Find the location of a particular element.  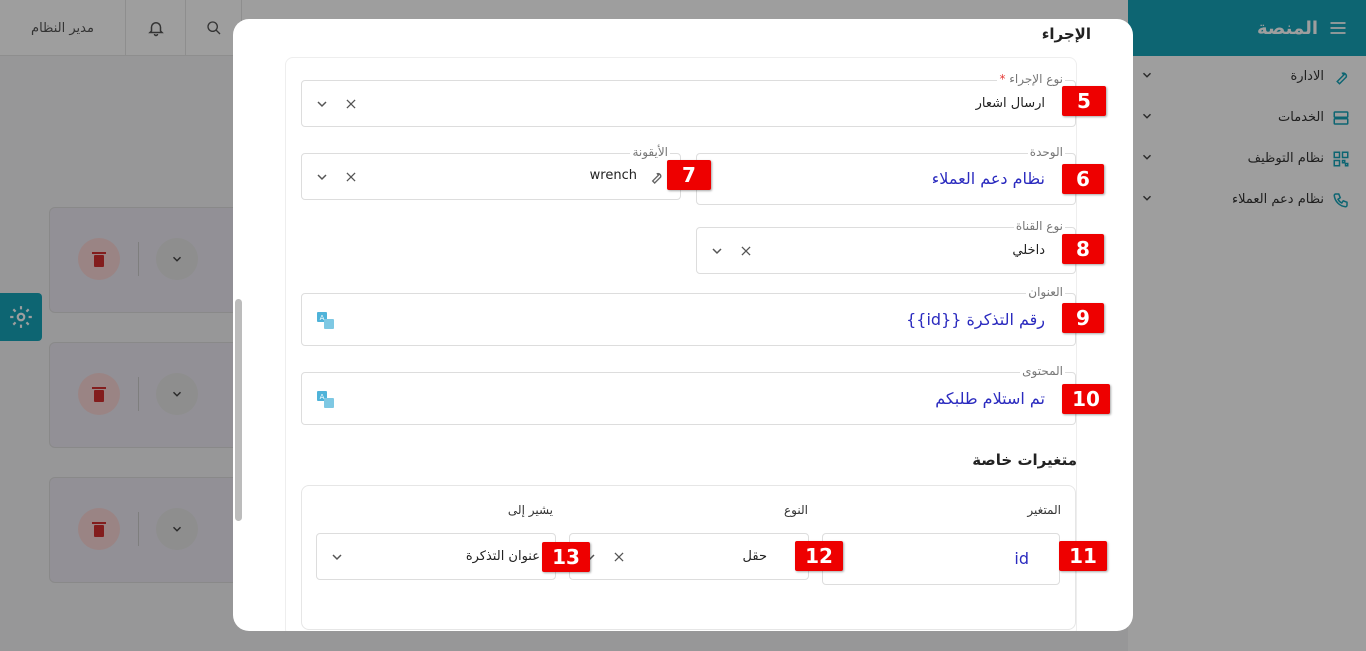

marker-8: 8 is located at coordinates (1083, 249).